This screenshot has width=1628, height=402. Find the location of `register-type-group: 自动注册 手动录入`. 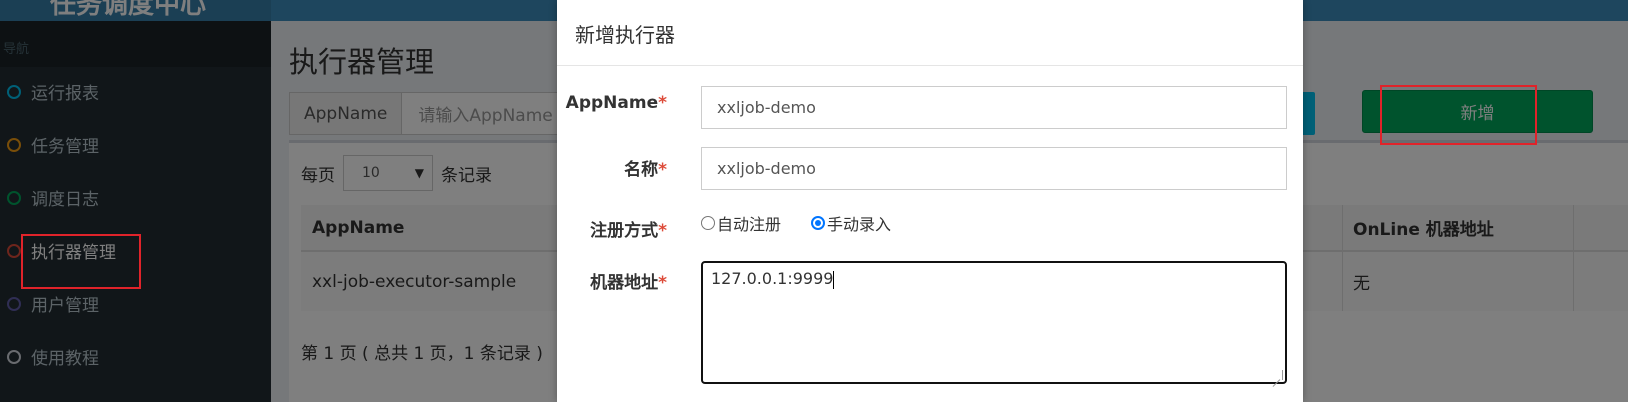

register-type-group: 自动注册 手动录入 is located at coordinates (811, 223).